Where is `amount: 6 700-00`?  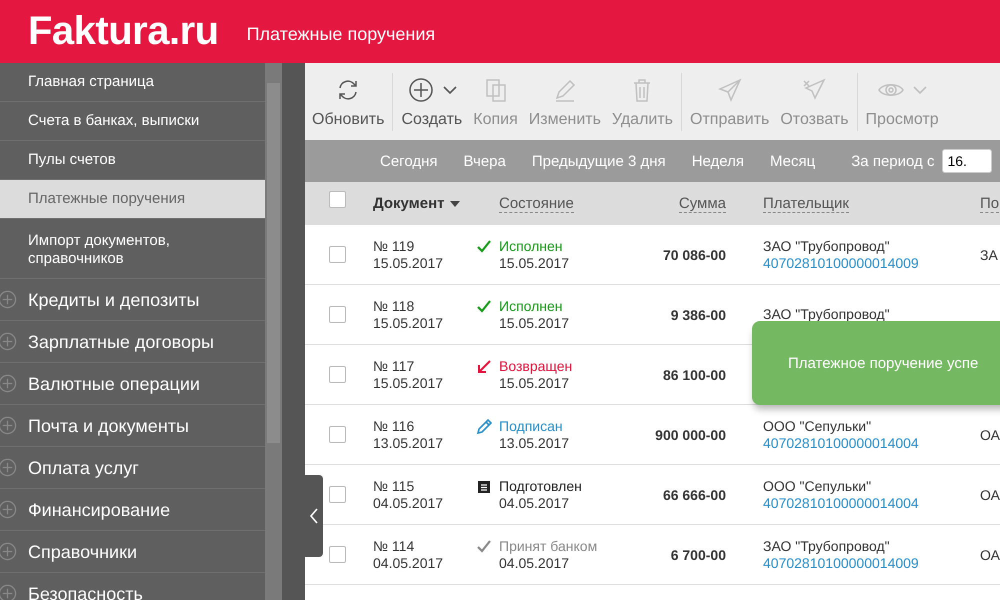 amount: 6 700-00 is located at coordinates (698, 554).